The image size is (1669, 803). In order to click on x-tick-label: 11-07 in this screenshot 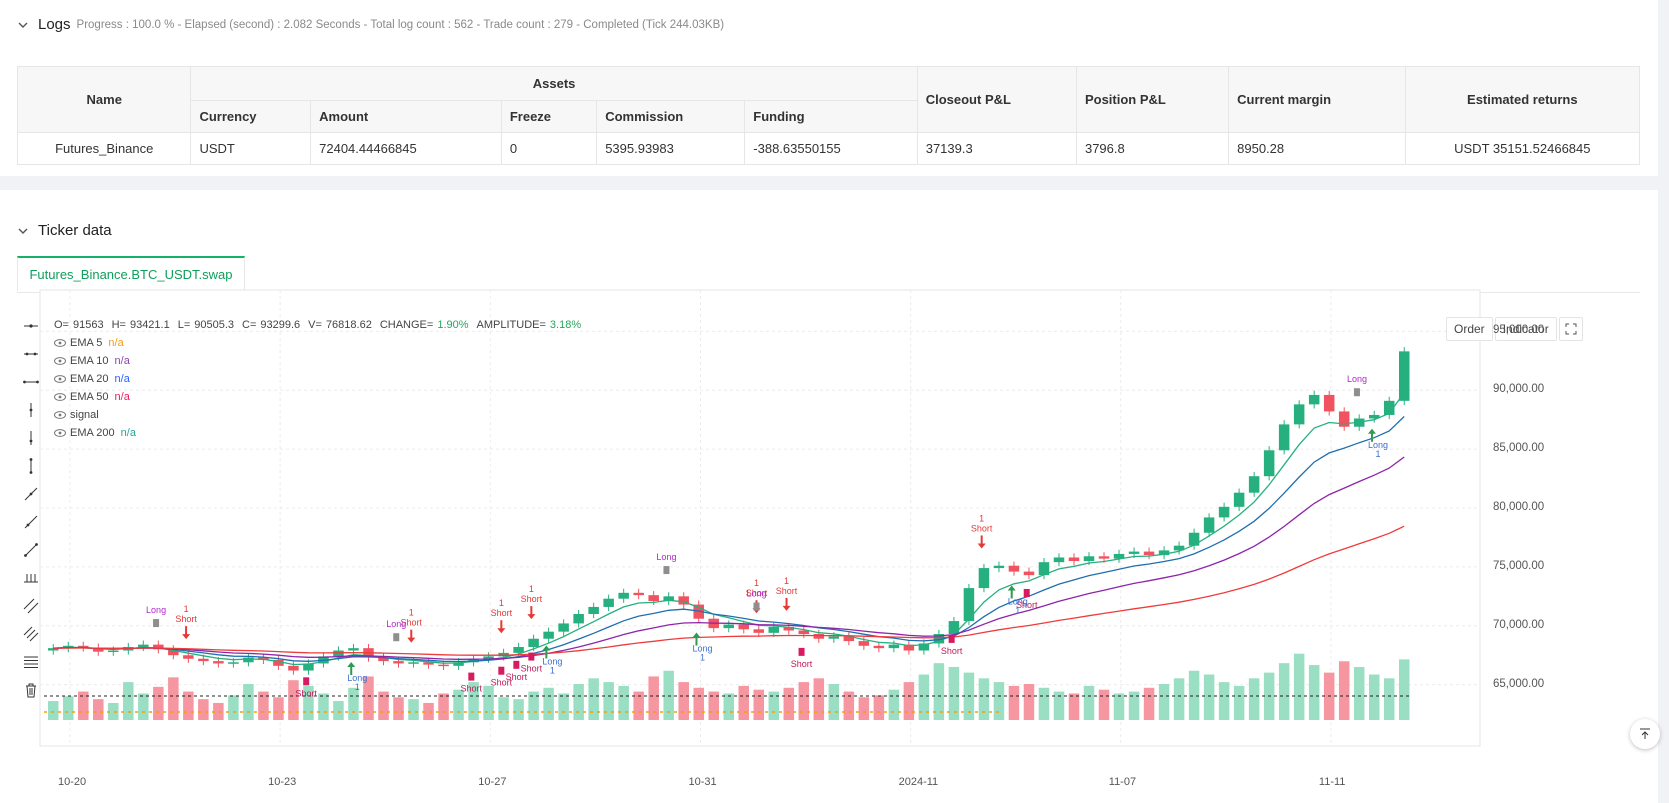, I will do `click(1122, 782)`.